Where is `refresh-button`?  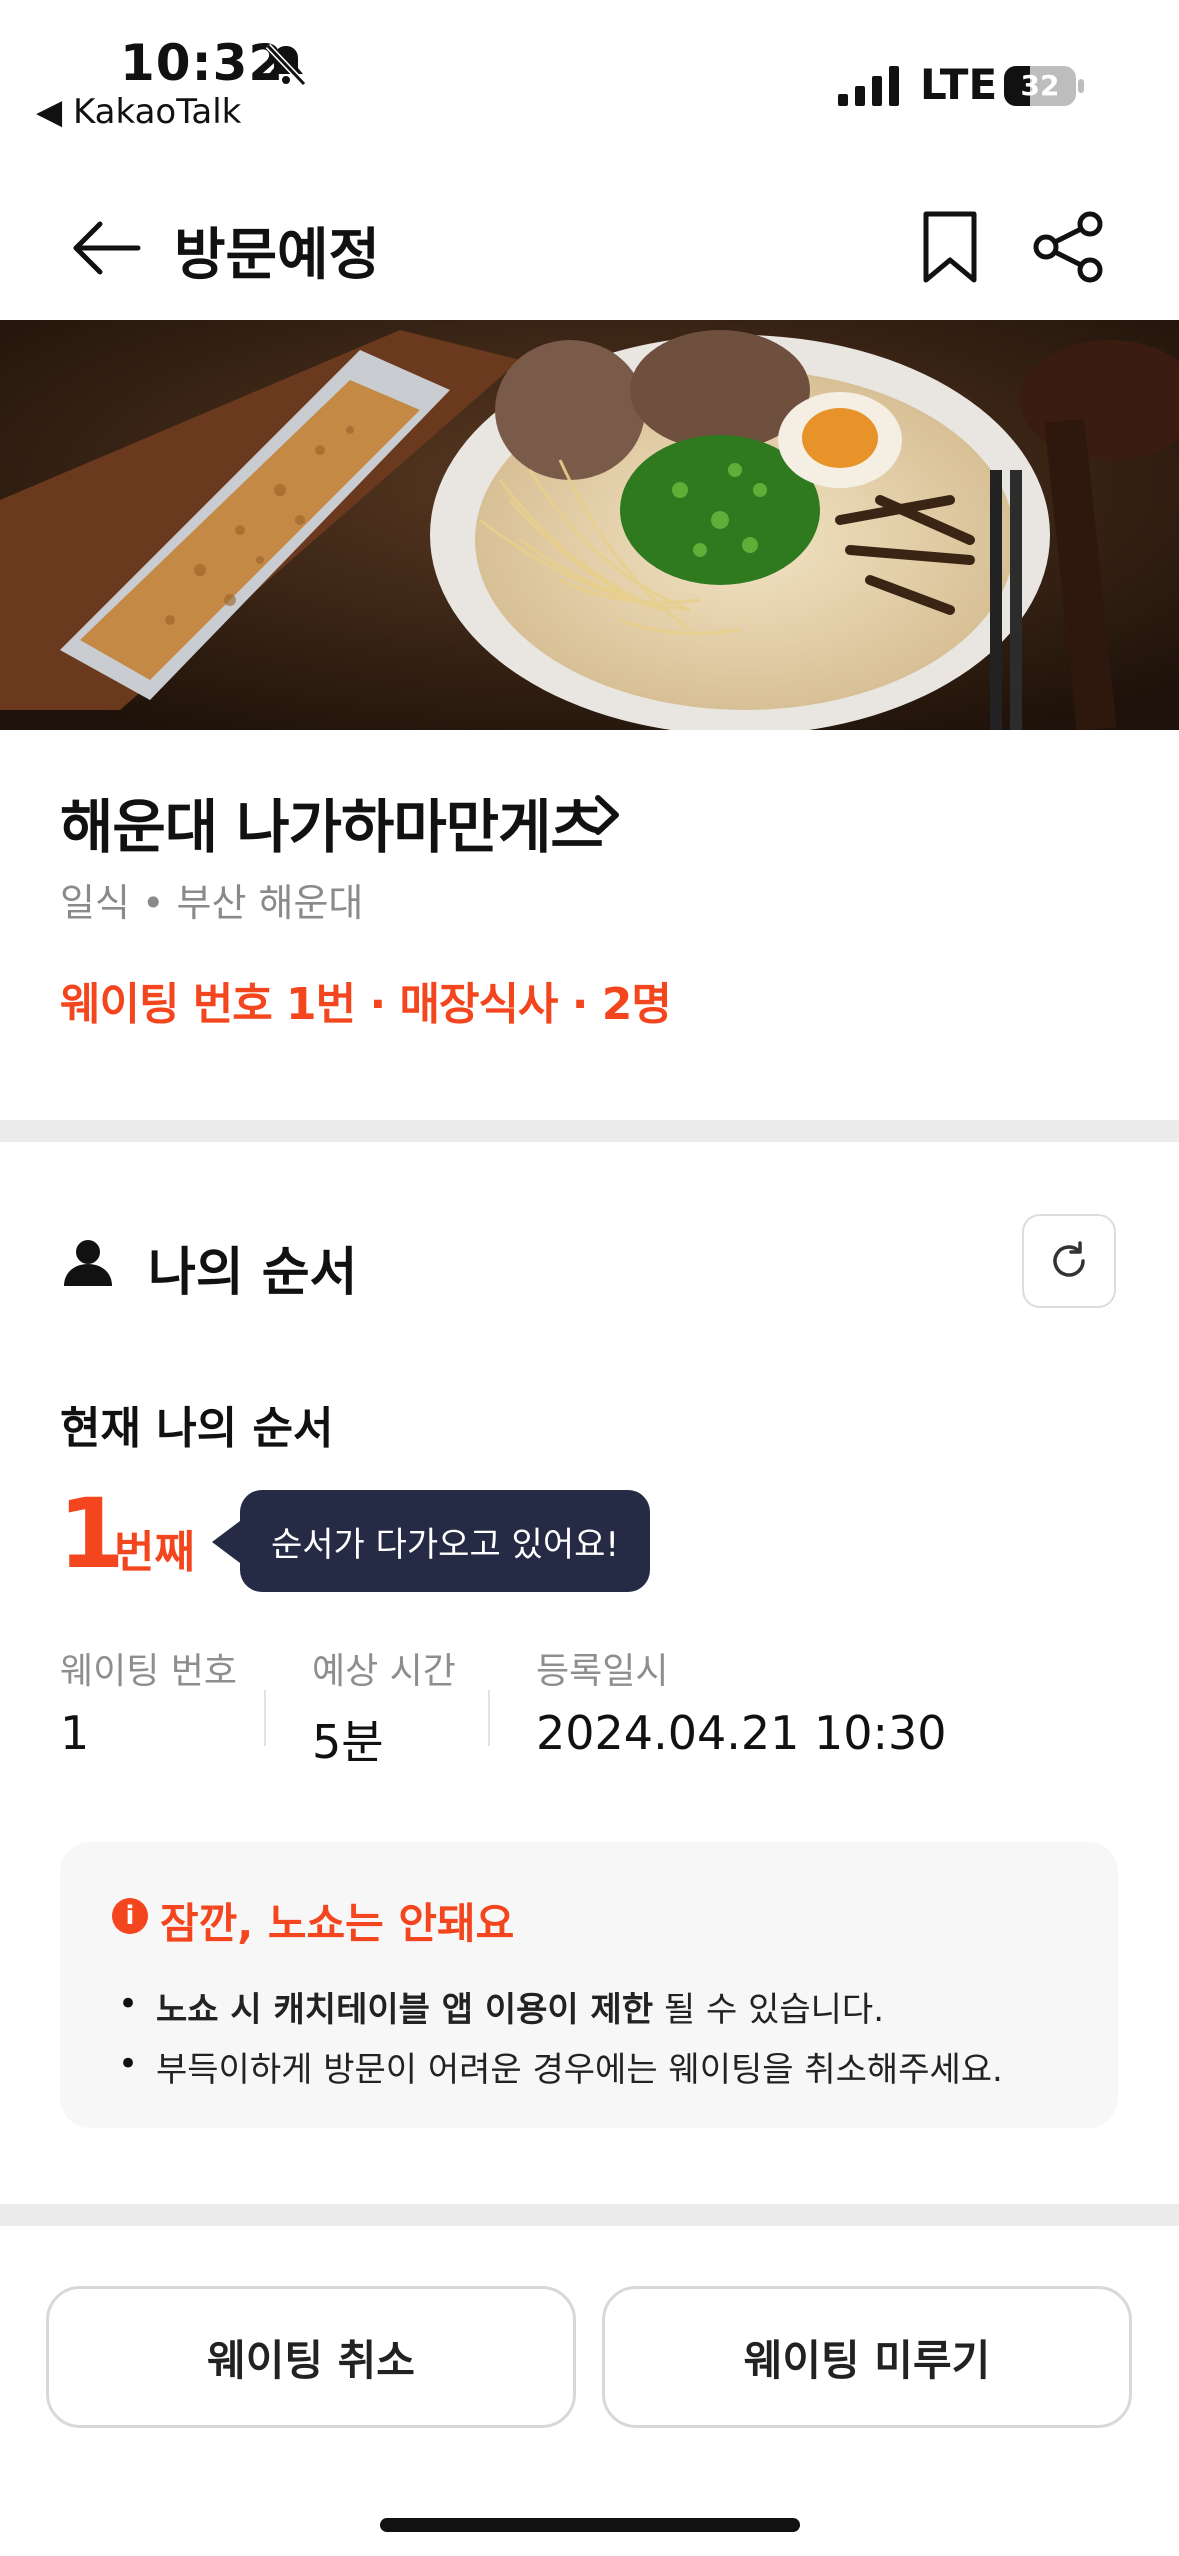 refresh-button is located at coordinates (1069, 1261).